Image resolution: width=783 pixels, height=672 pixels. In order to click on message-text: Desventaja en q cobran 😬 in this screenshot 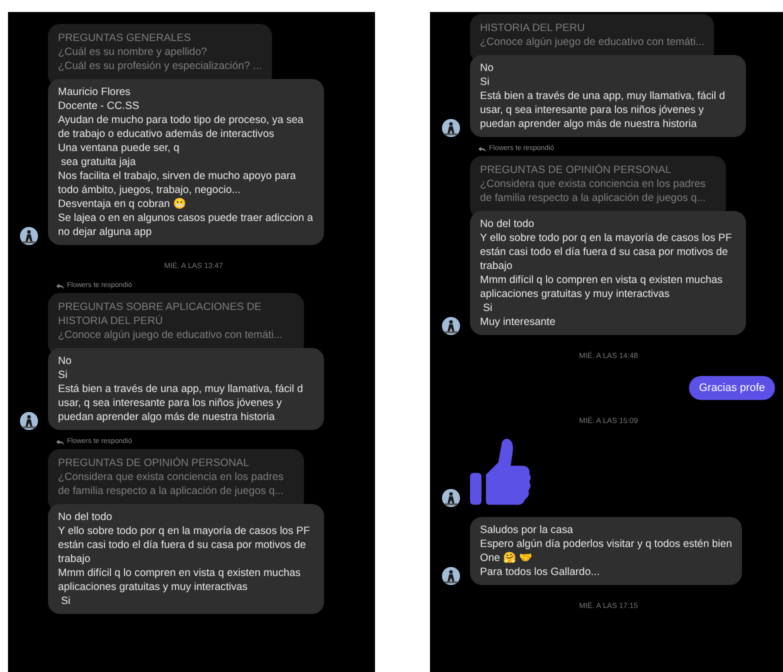, I will do `click(122, 204)`.